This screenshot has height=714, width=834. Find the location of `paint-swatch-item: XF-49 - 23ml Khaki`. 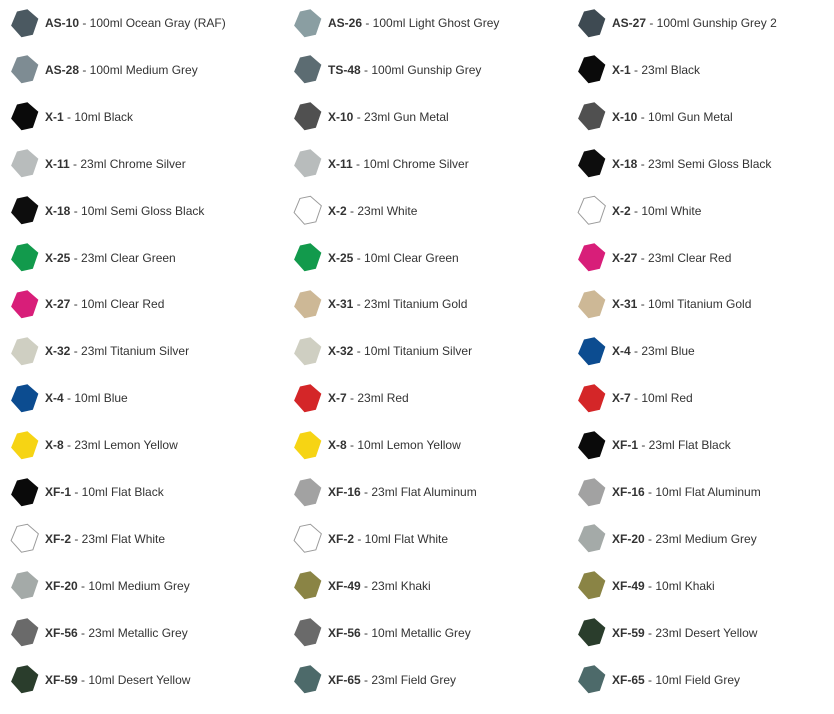

paint-swatch-item: XF-49 - 23ml Khaki is located at coordinates (362, 586).